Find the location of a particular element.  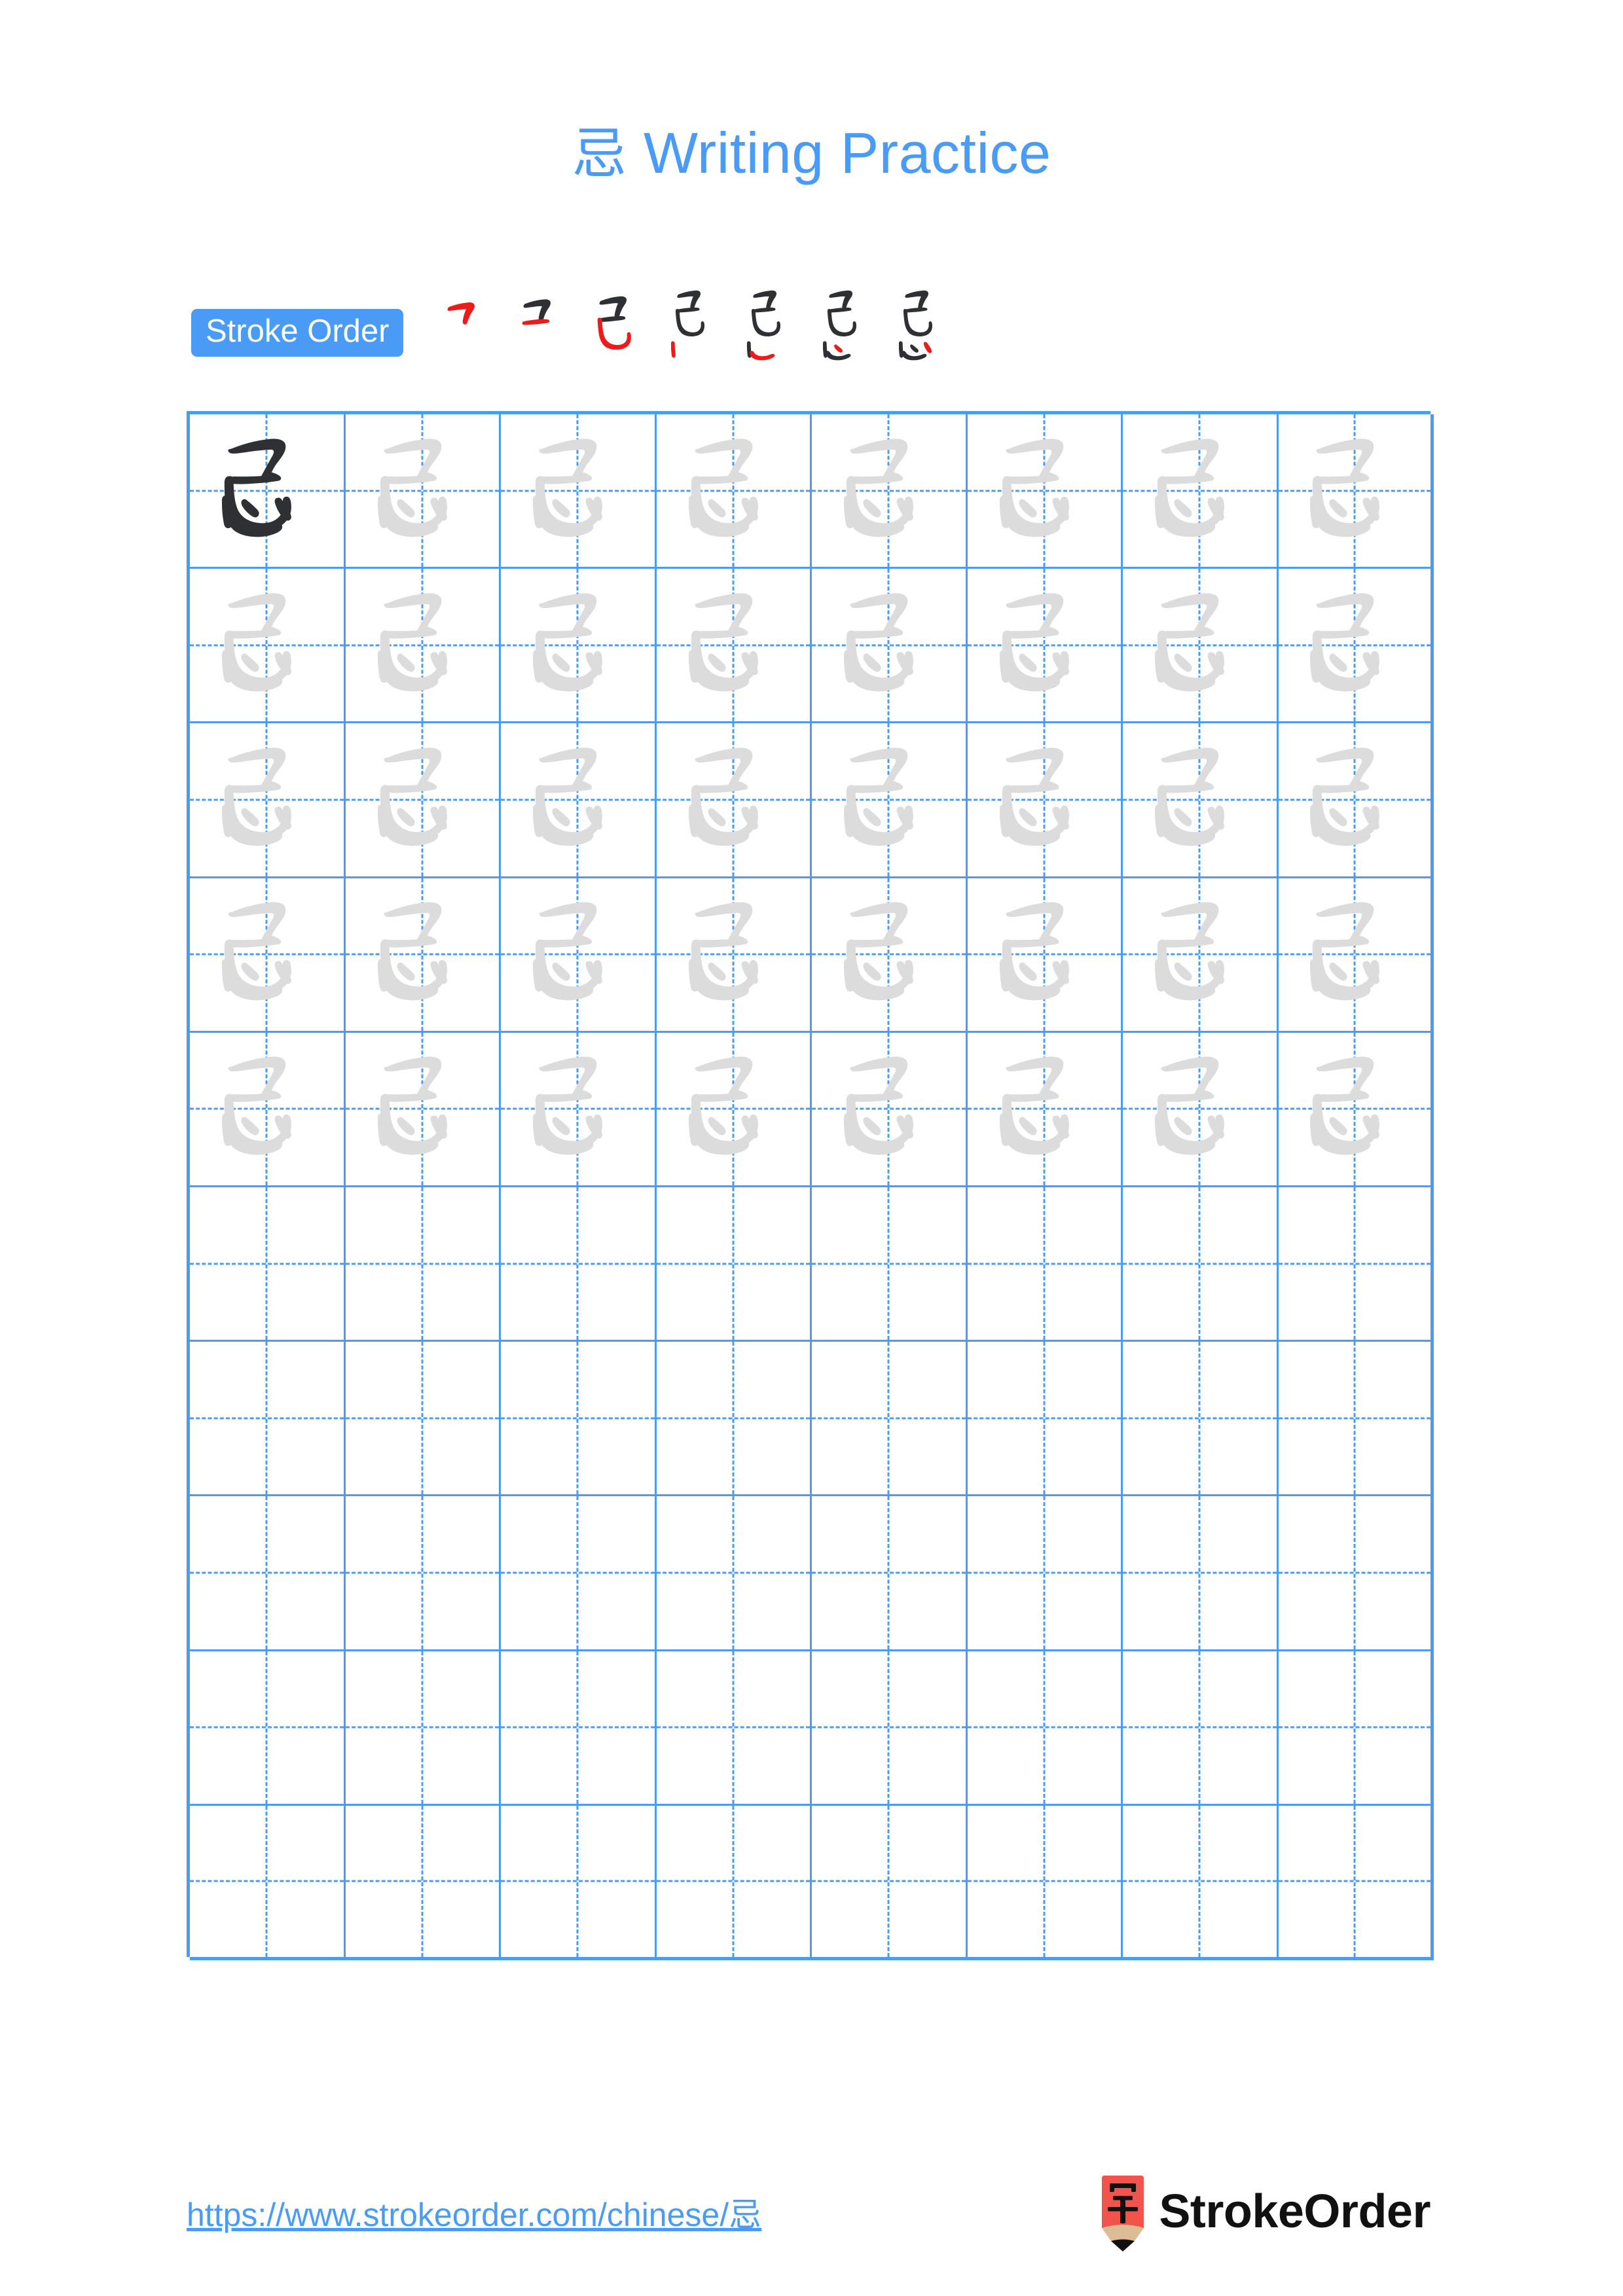

source-url-link: https://www.strokeorder.com/chinese/忌 is located at coordinates (474, 2212).